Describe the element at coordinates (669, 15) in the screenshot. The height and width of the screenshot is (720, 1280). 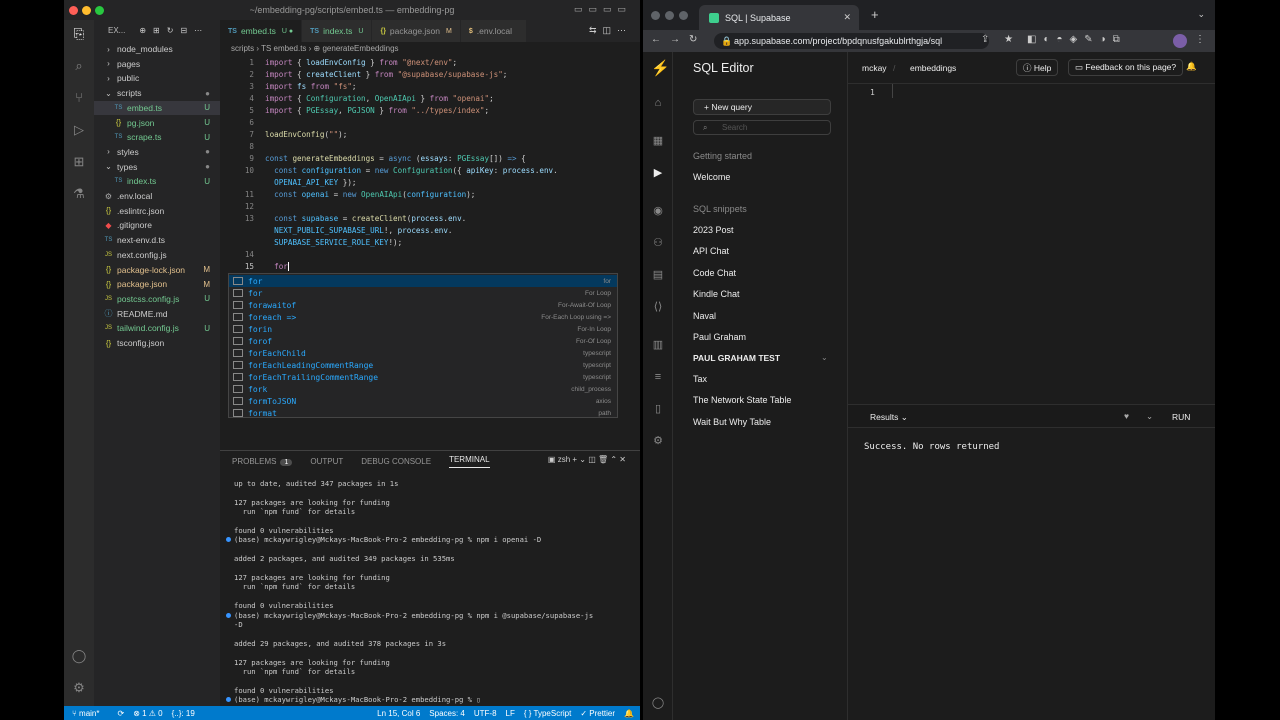
I see `minimize-window-icon` at that location.